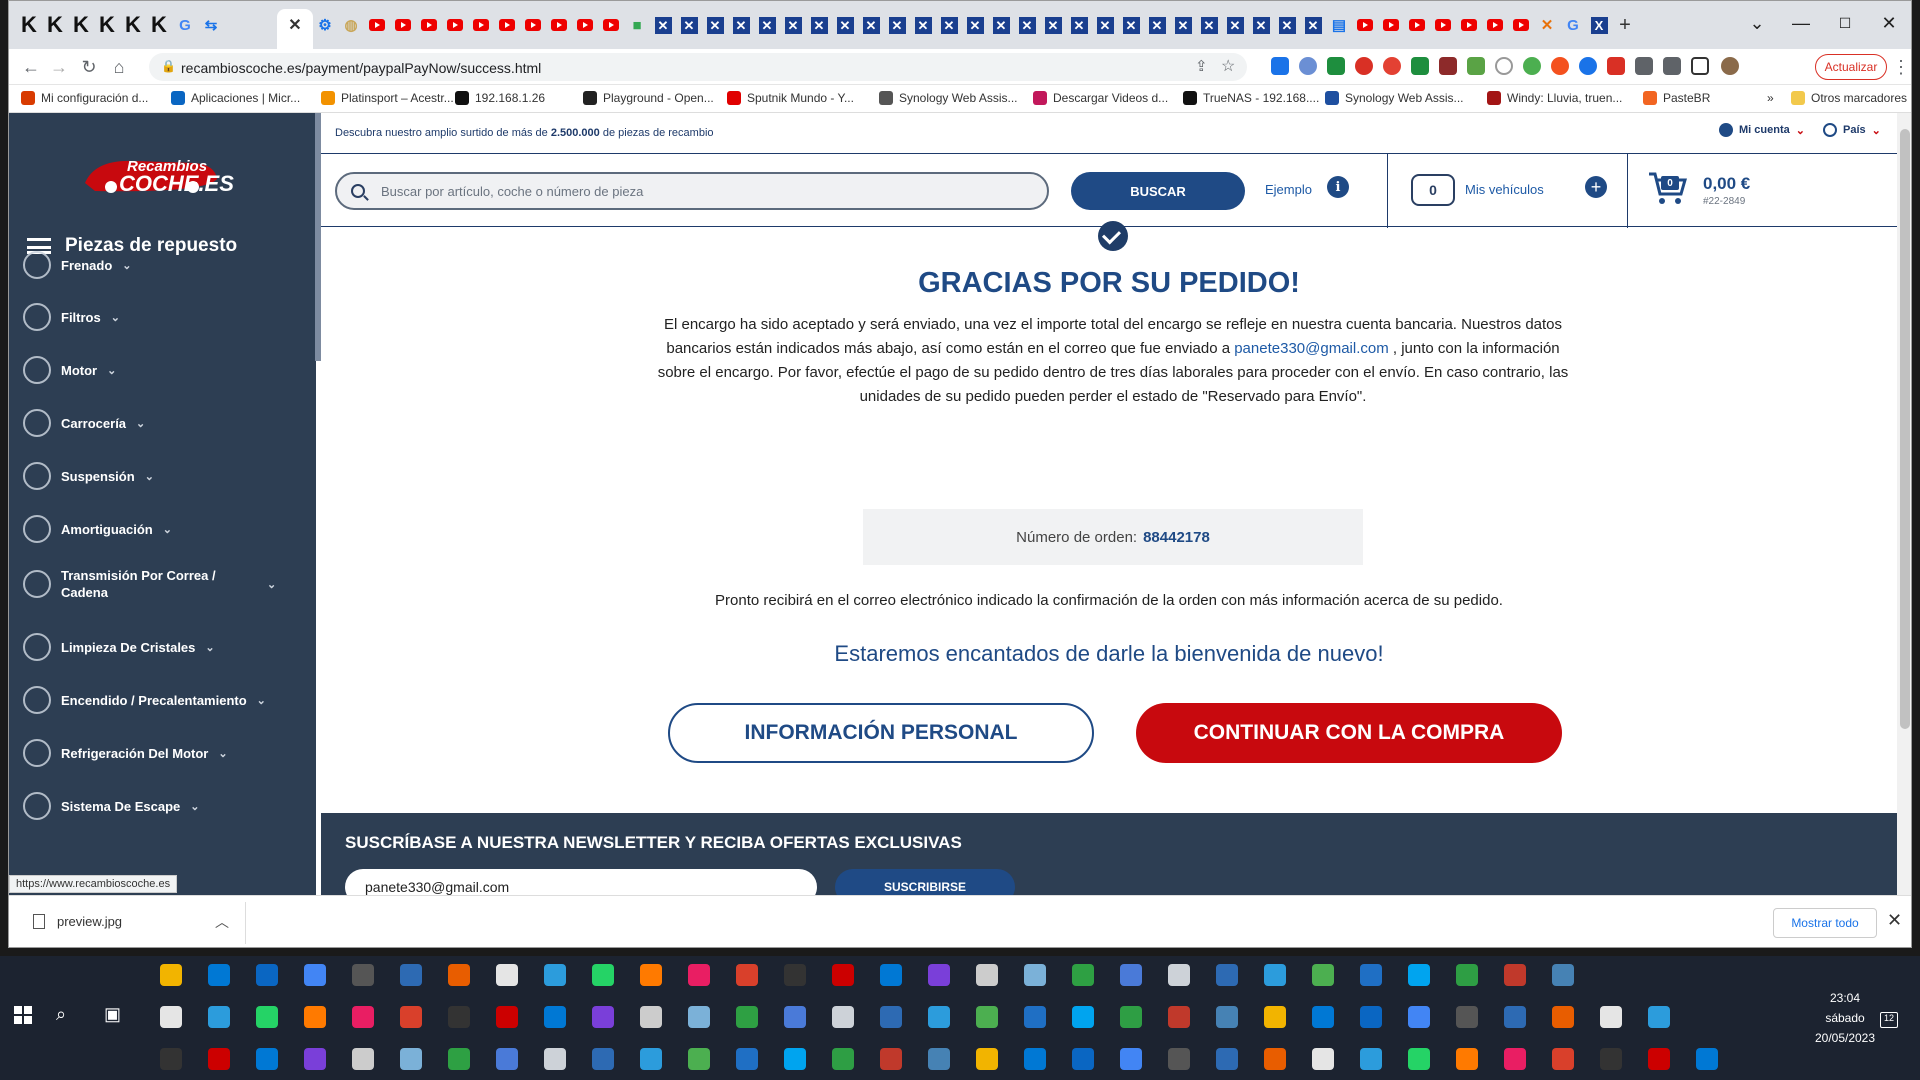 This screenshot has height=1080, width=1920. Describe the element at coordinates (1311, 348) in the screenshot. I see `email-link: panete330@gmail.com` at that location.